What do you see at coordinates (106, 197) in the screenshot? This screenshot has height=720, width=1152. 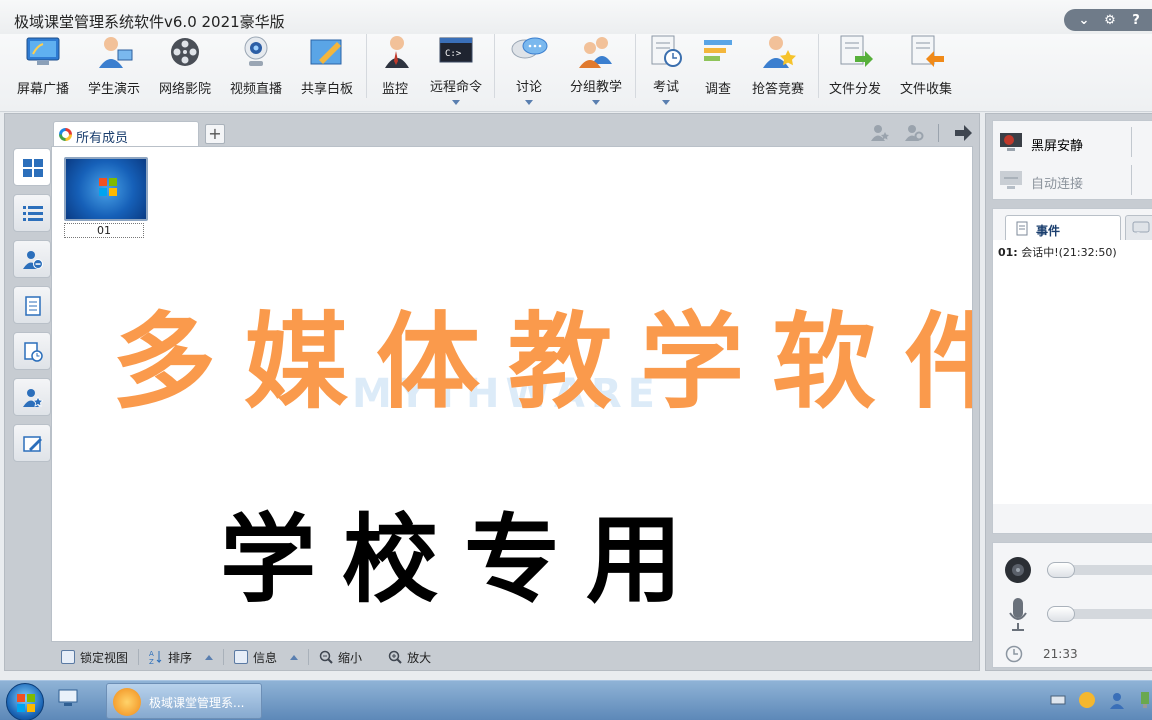 I see `member-tile: 01` at bounding box center [106, 197].